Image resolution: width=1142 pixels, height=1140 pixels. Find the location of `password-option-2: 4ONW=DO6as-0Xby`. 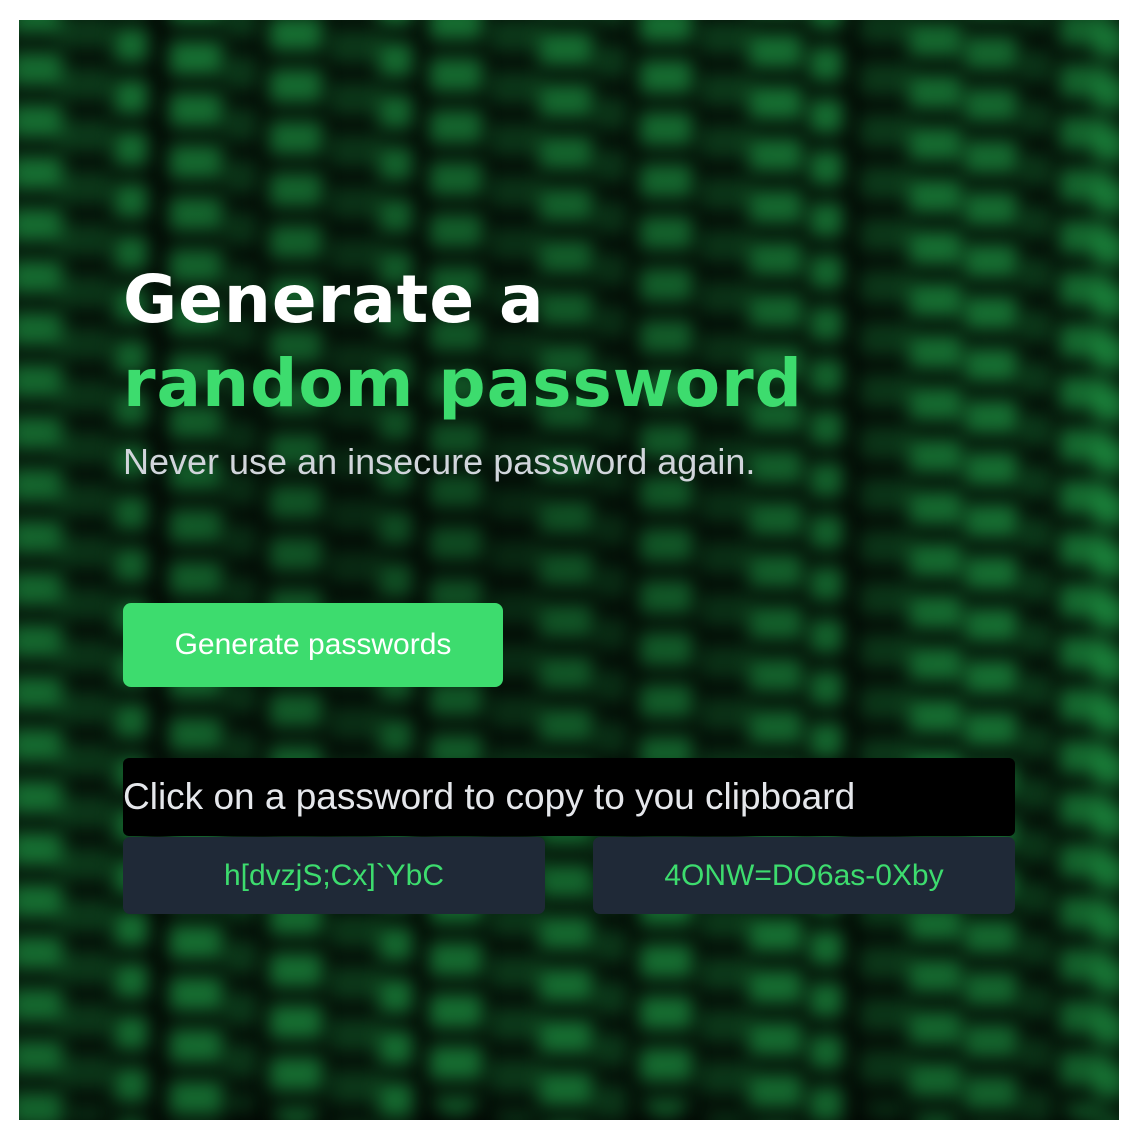

password-option-2: 4ONW=DO6as-0Xby is located at coordinates (804, 875).